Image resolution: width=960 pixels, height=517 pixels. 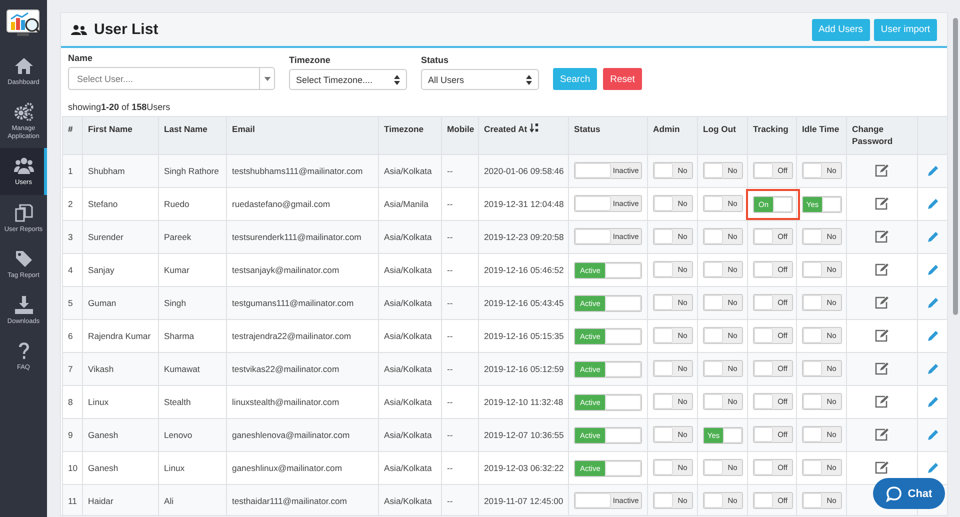 What do you see at coordinates (460, 135) in the screenshot?
I see `column-header: Mobile` at bounding box center [460, 135].